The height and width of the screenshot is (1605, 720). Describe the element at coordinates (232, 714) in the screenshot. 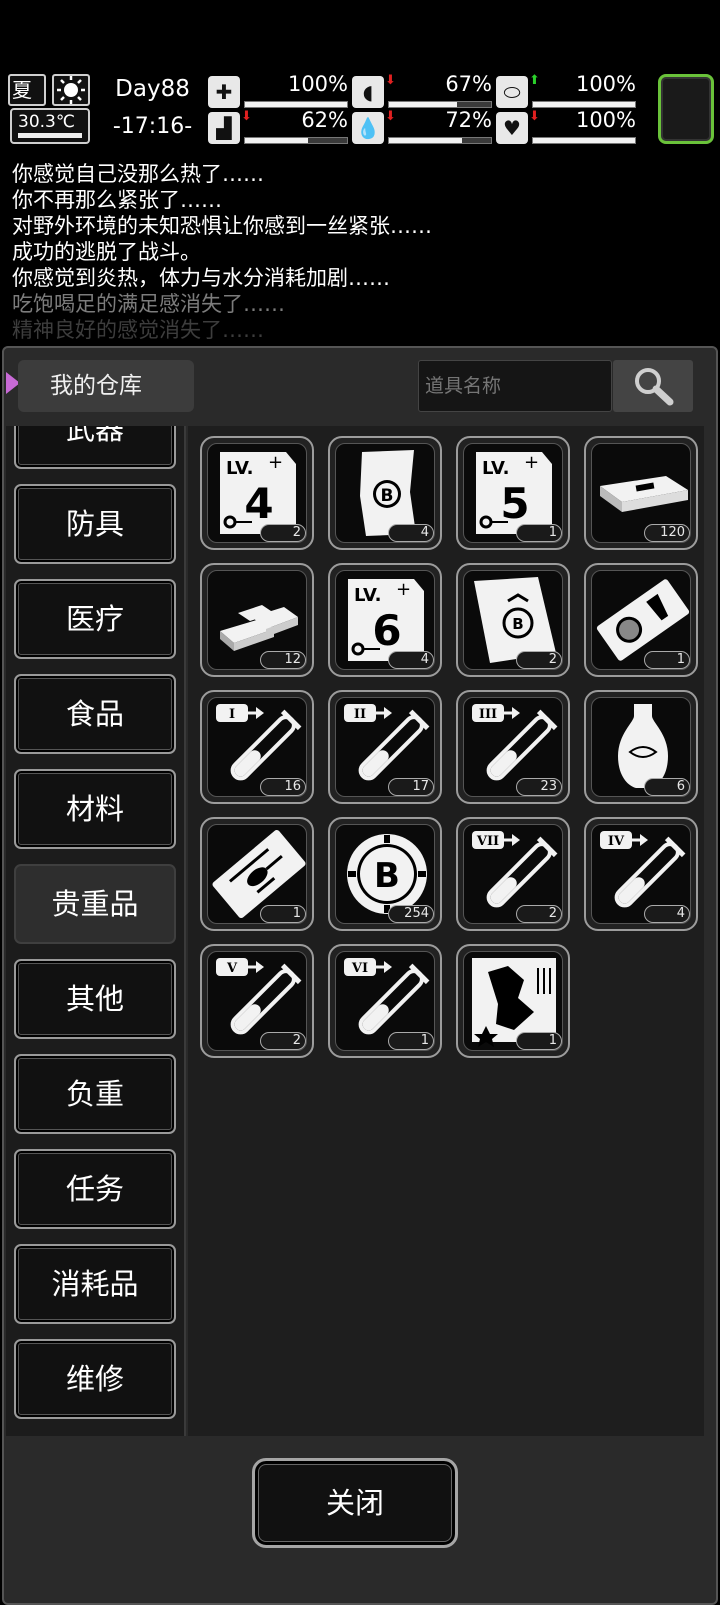

I see `svg-text: I` at that location.